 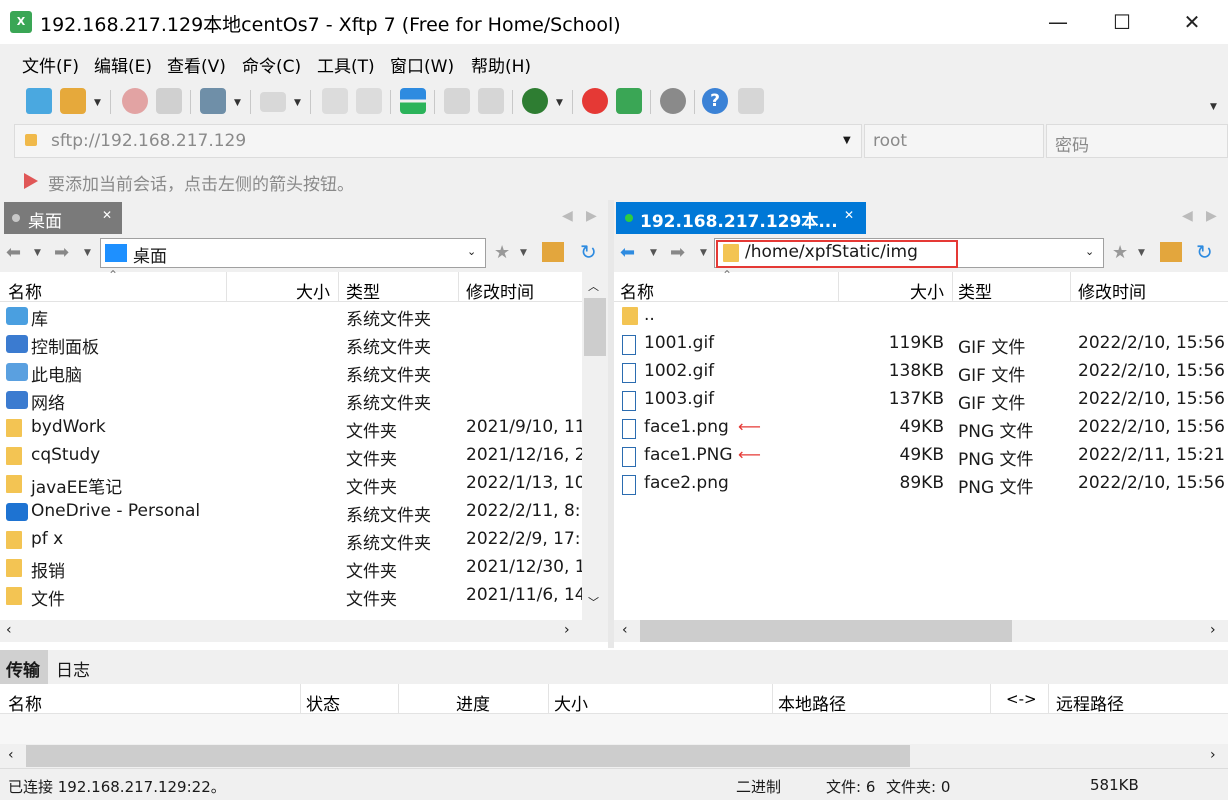 I want to click on address-input: sftp://192.168.217.129 ▼, so click(x=438, y=141).